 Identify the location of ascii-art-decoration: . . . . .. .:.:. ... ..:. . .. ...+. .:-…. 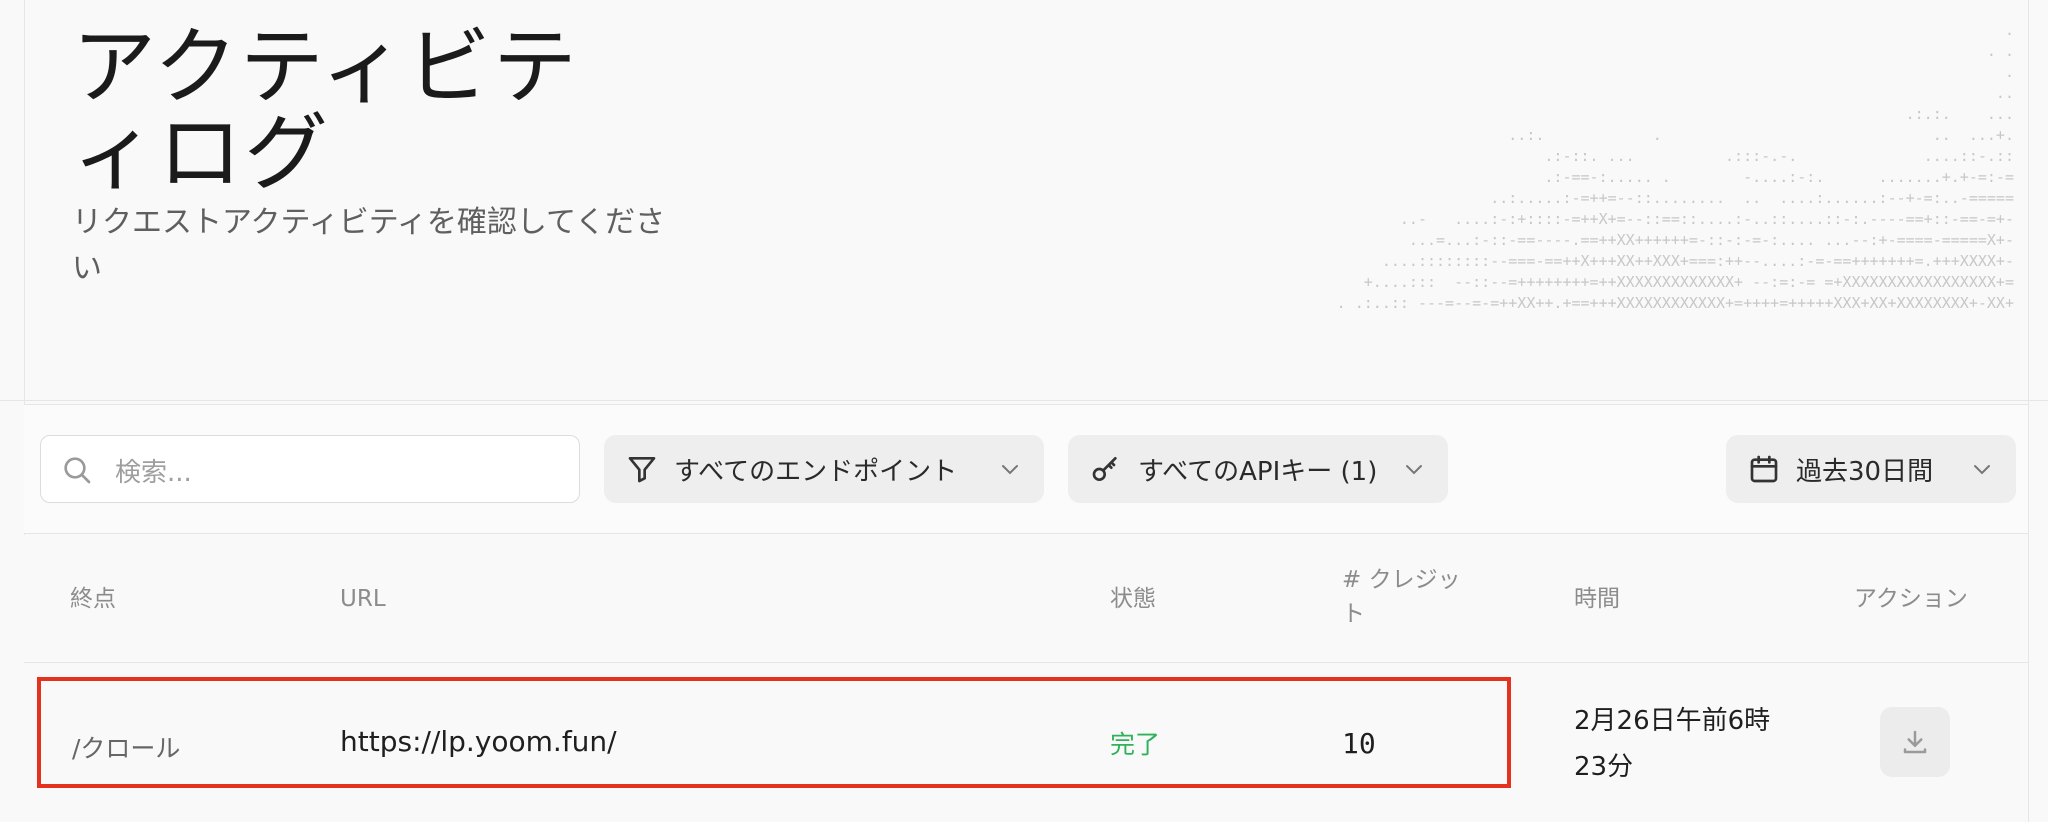
(1675, 166).